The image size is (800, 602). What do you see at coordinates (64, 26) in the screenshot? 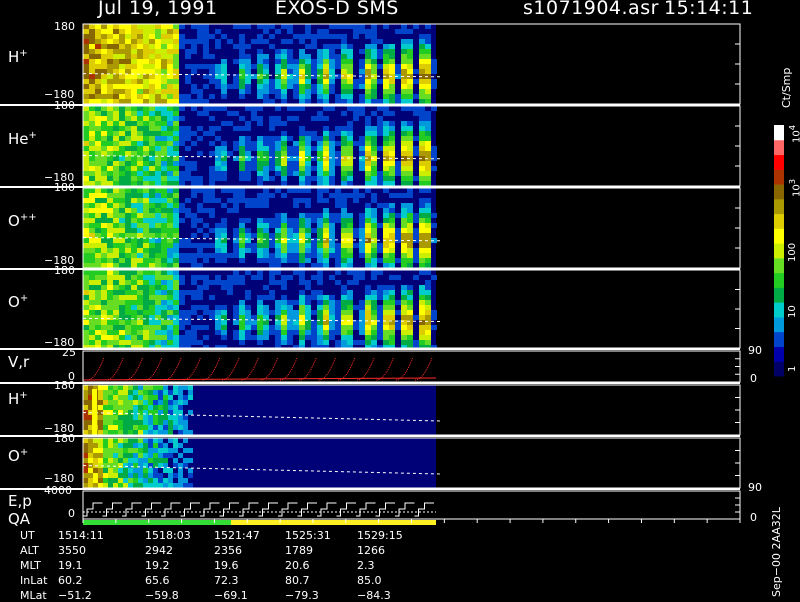
I see `y-tick-max: 180` at bounding box center [64, 26].